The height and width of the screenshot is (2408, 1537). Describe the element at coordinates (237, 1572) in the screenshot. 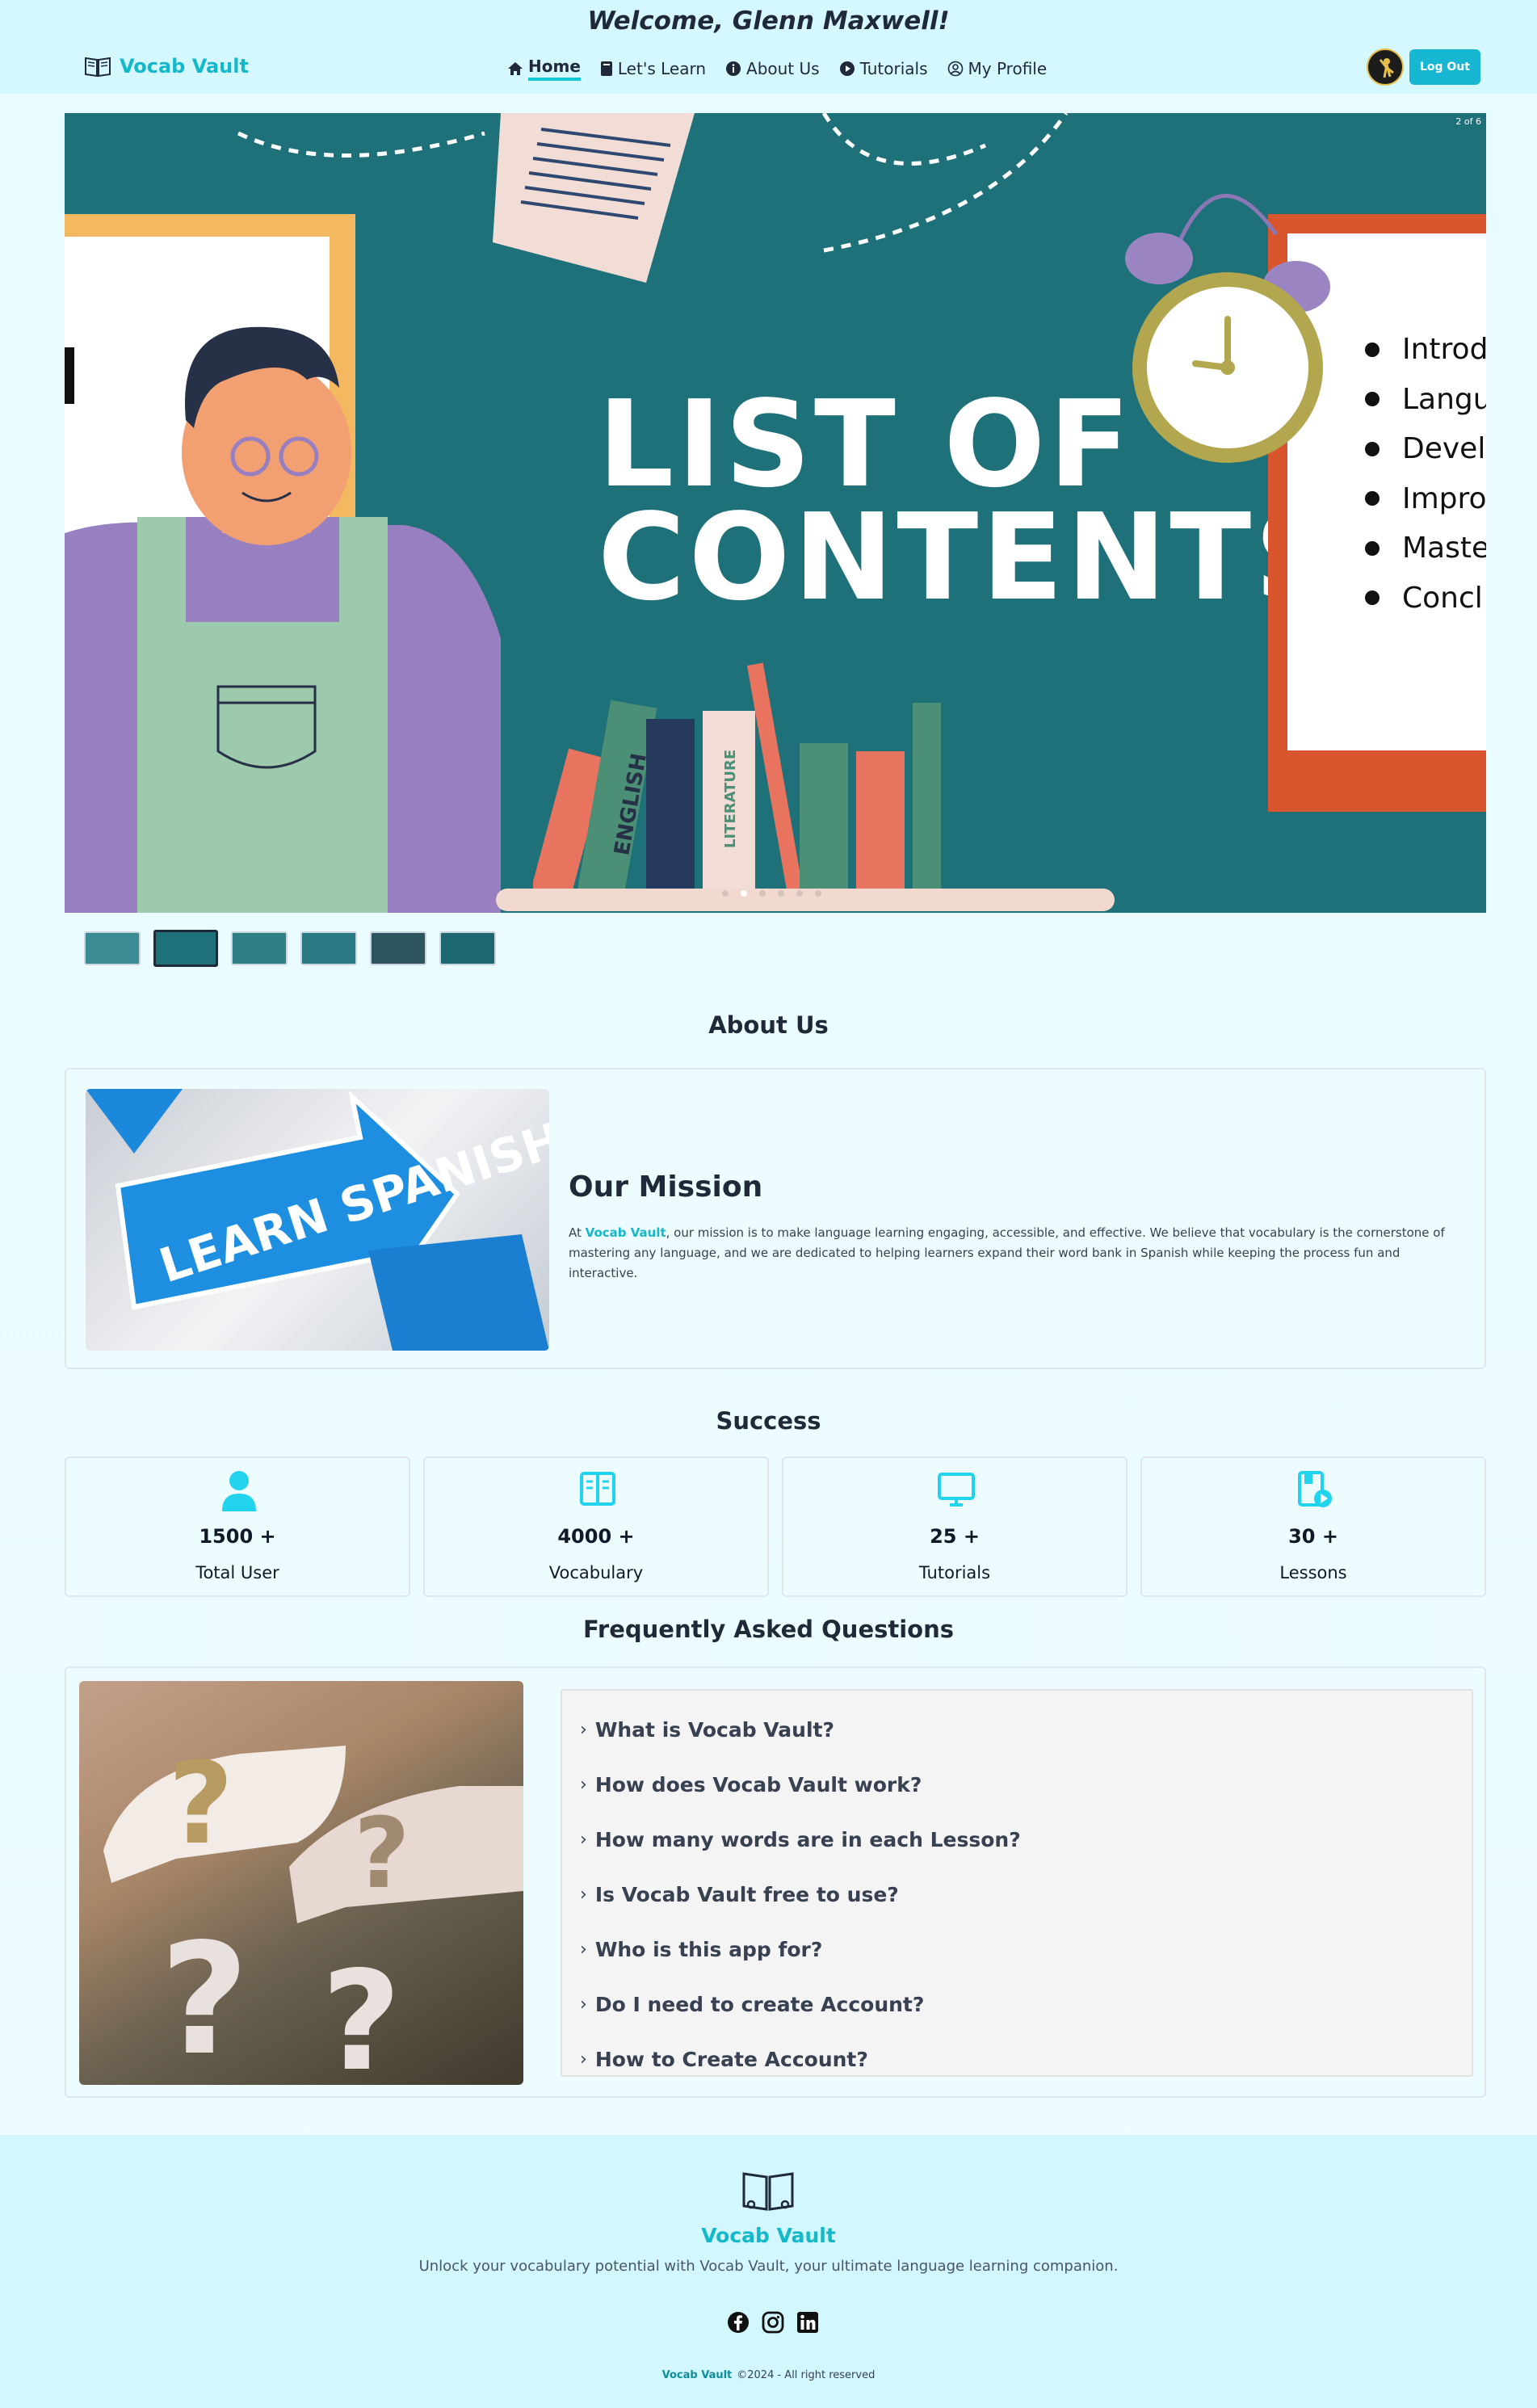

I see `stat-label: Total User` at that location.